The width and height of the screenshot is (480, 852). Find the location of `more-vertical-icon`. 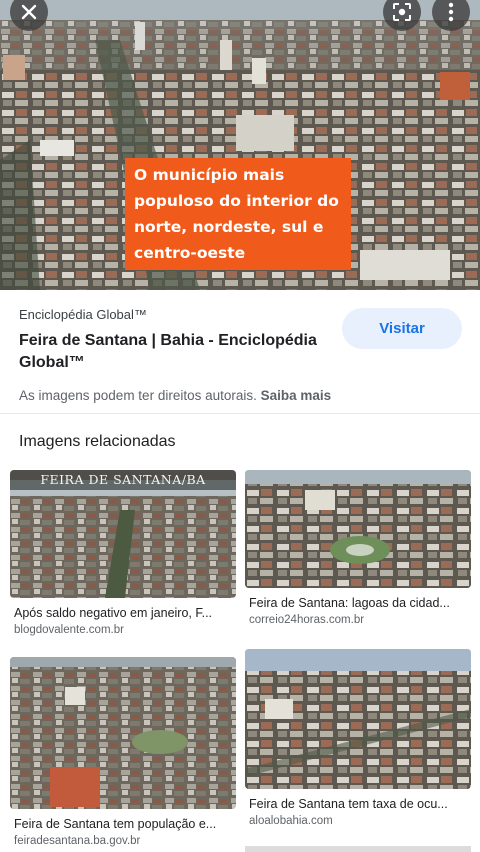

more-vertical-icon is located at coordinates (451, 12).